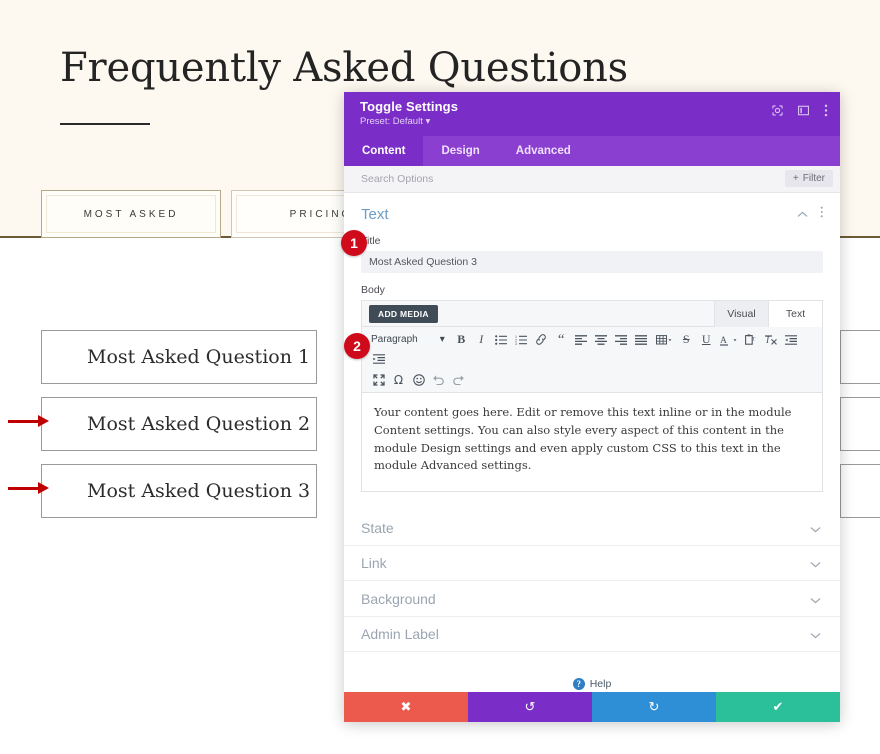 The width and height of the screenshot is (880, 754). I want to click on annotation-badge-1: 1, so click(354, 243).